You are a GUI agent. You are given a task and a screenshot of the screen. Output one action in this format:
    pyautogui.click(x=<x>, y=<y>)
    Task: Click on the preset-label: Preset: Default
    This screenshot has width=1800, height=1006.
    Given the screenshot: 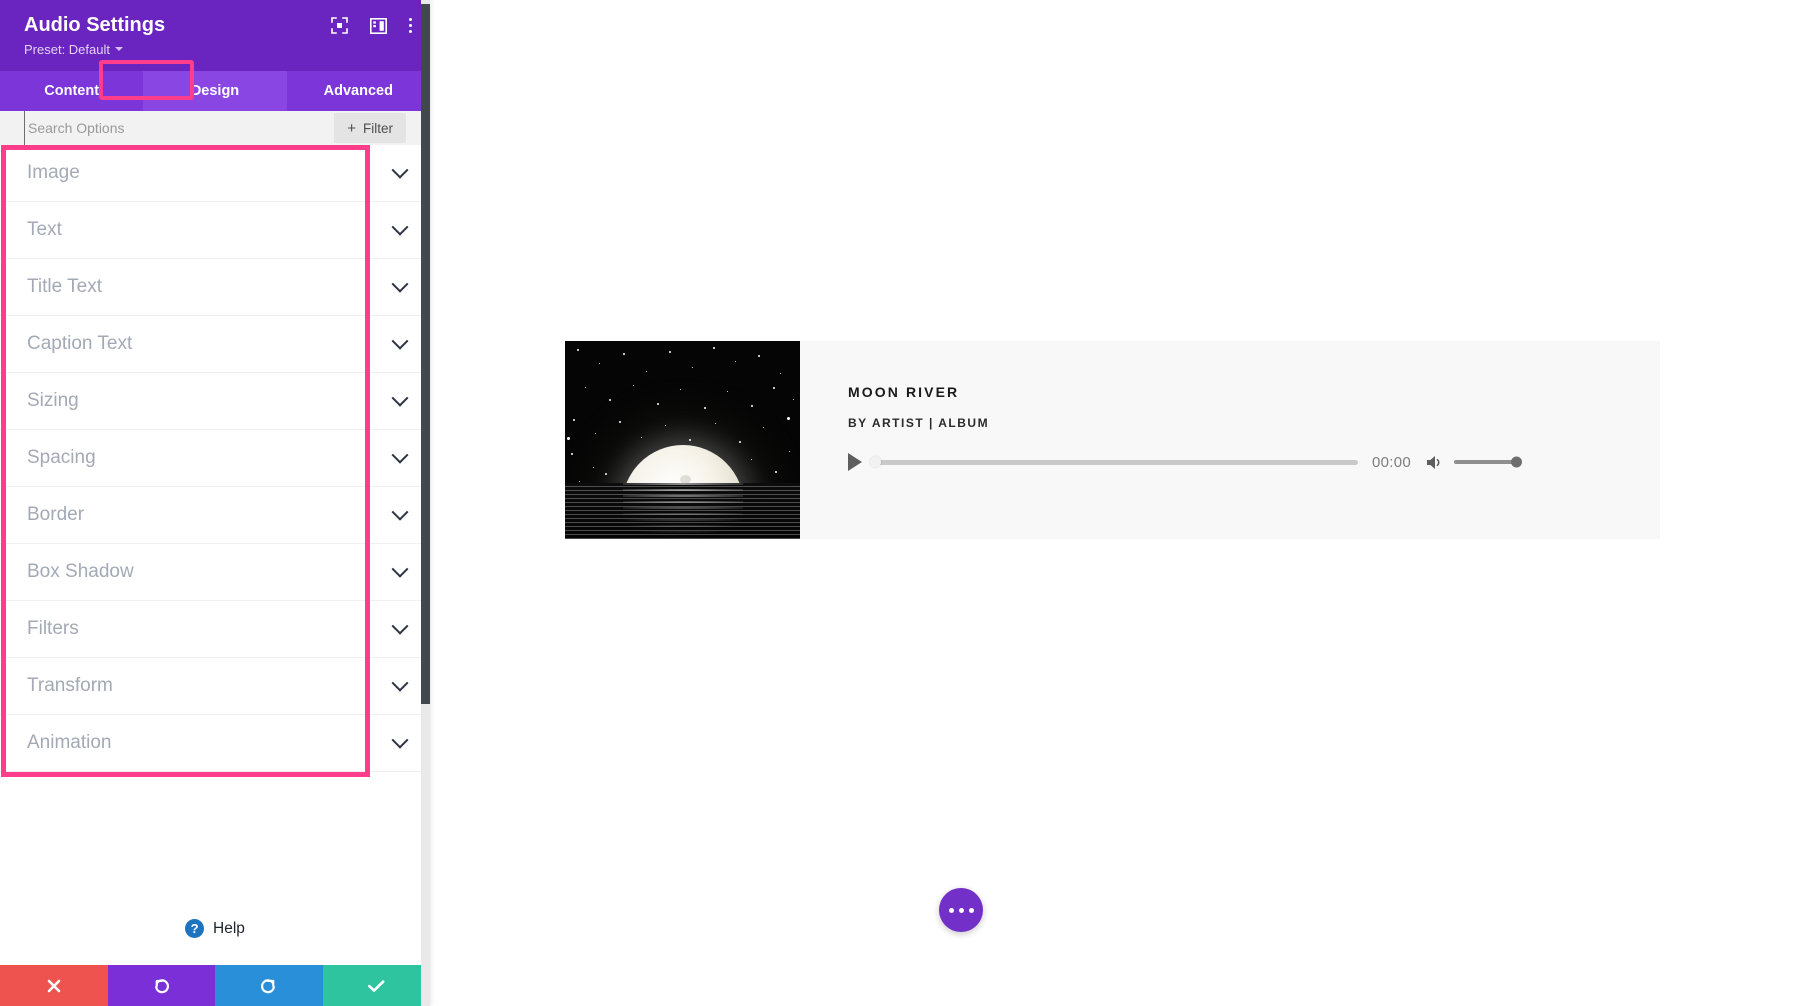 What is the action you would take?
    pyautogui.click(x=67, y=49)
    